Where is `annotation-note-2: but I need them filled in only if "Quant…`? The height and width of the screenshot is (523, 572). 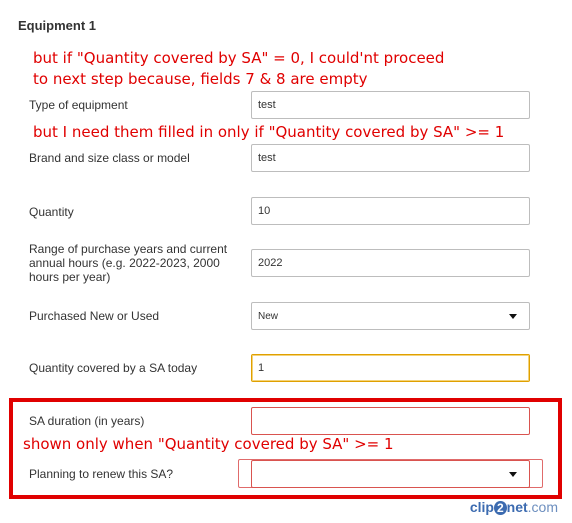
annotation-note-2: but I need them filled in only if "Quant… is located at coordinates (269, 132).